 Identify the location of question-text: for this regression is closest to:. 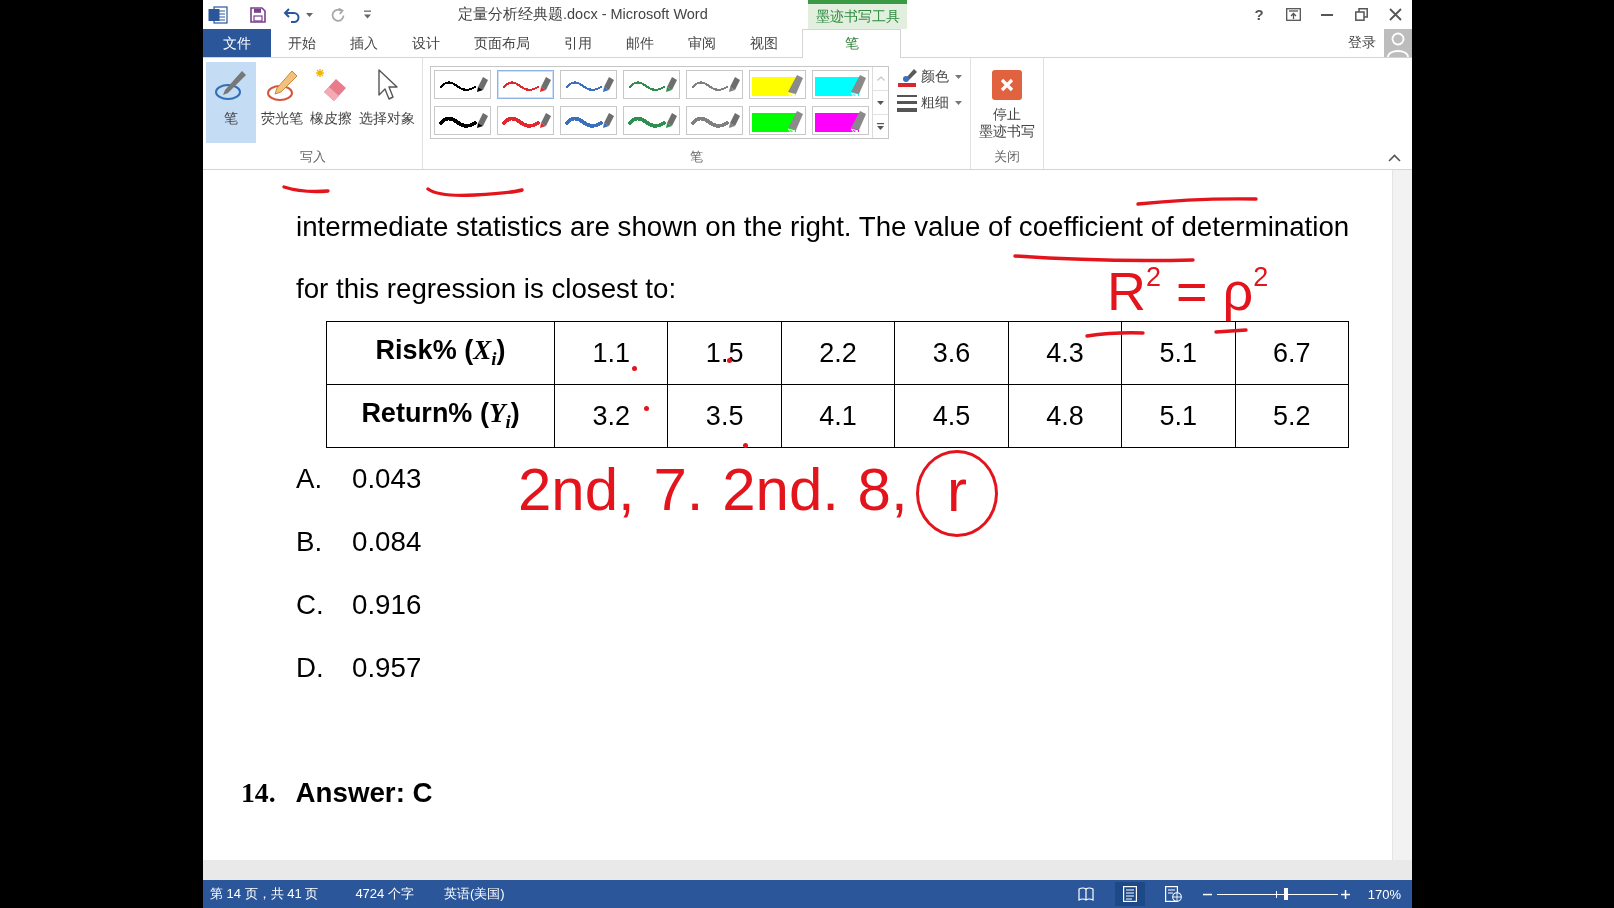
(486, 289).